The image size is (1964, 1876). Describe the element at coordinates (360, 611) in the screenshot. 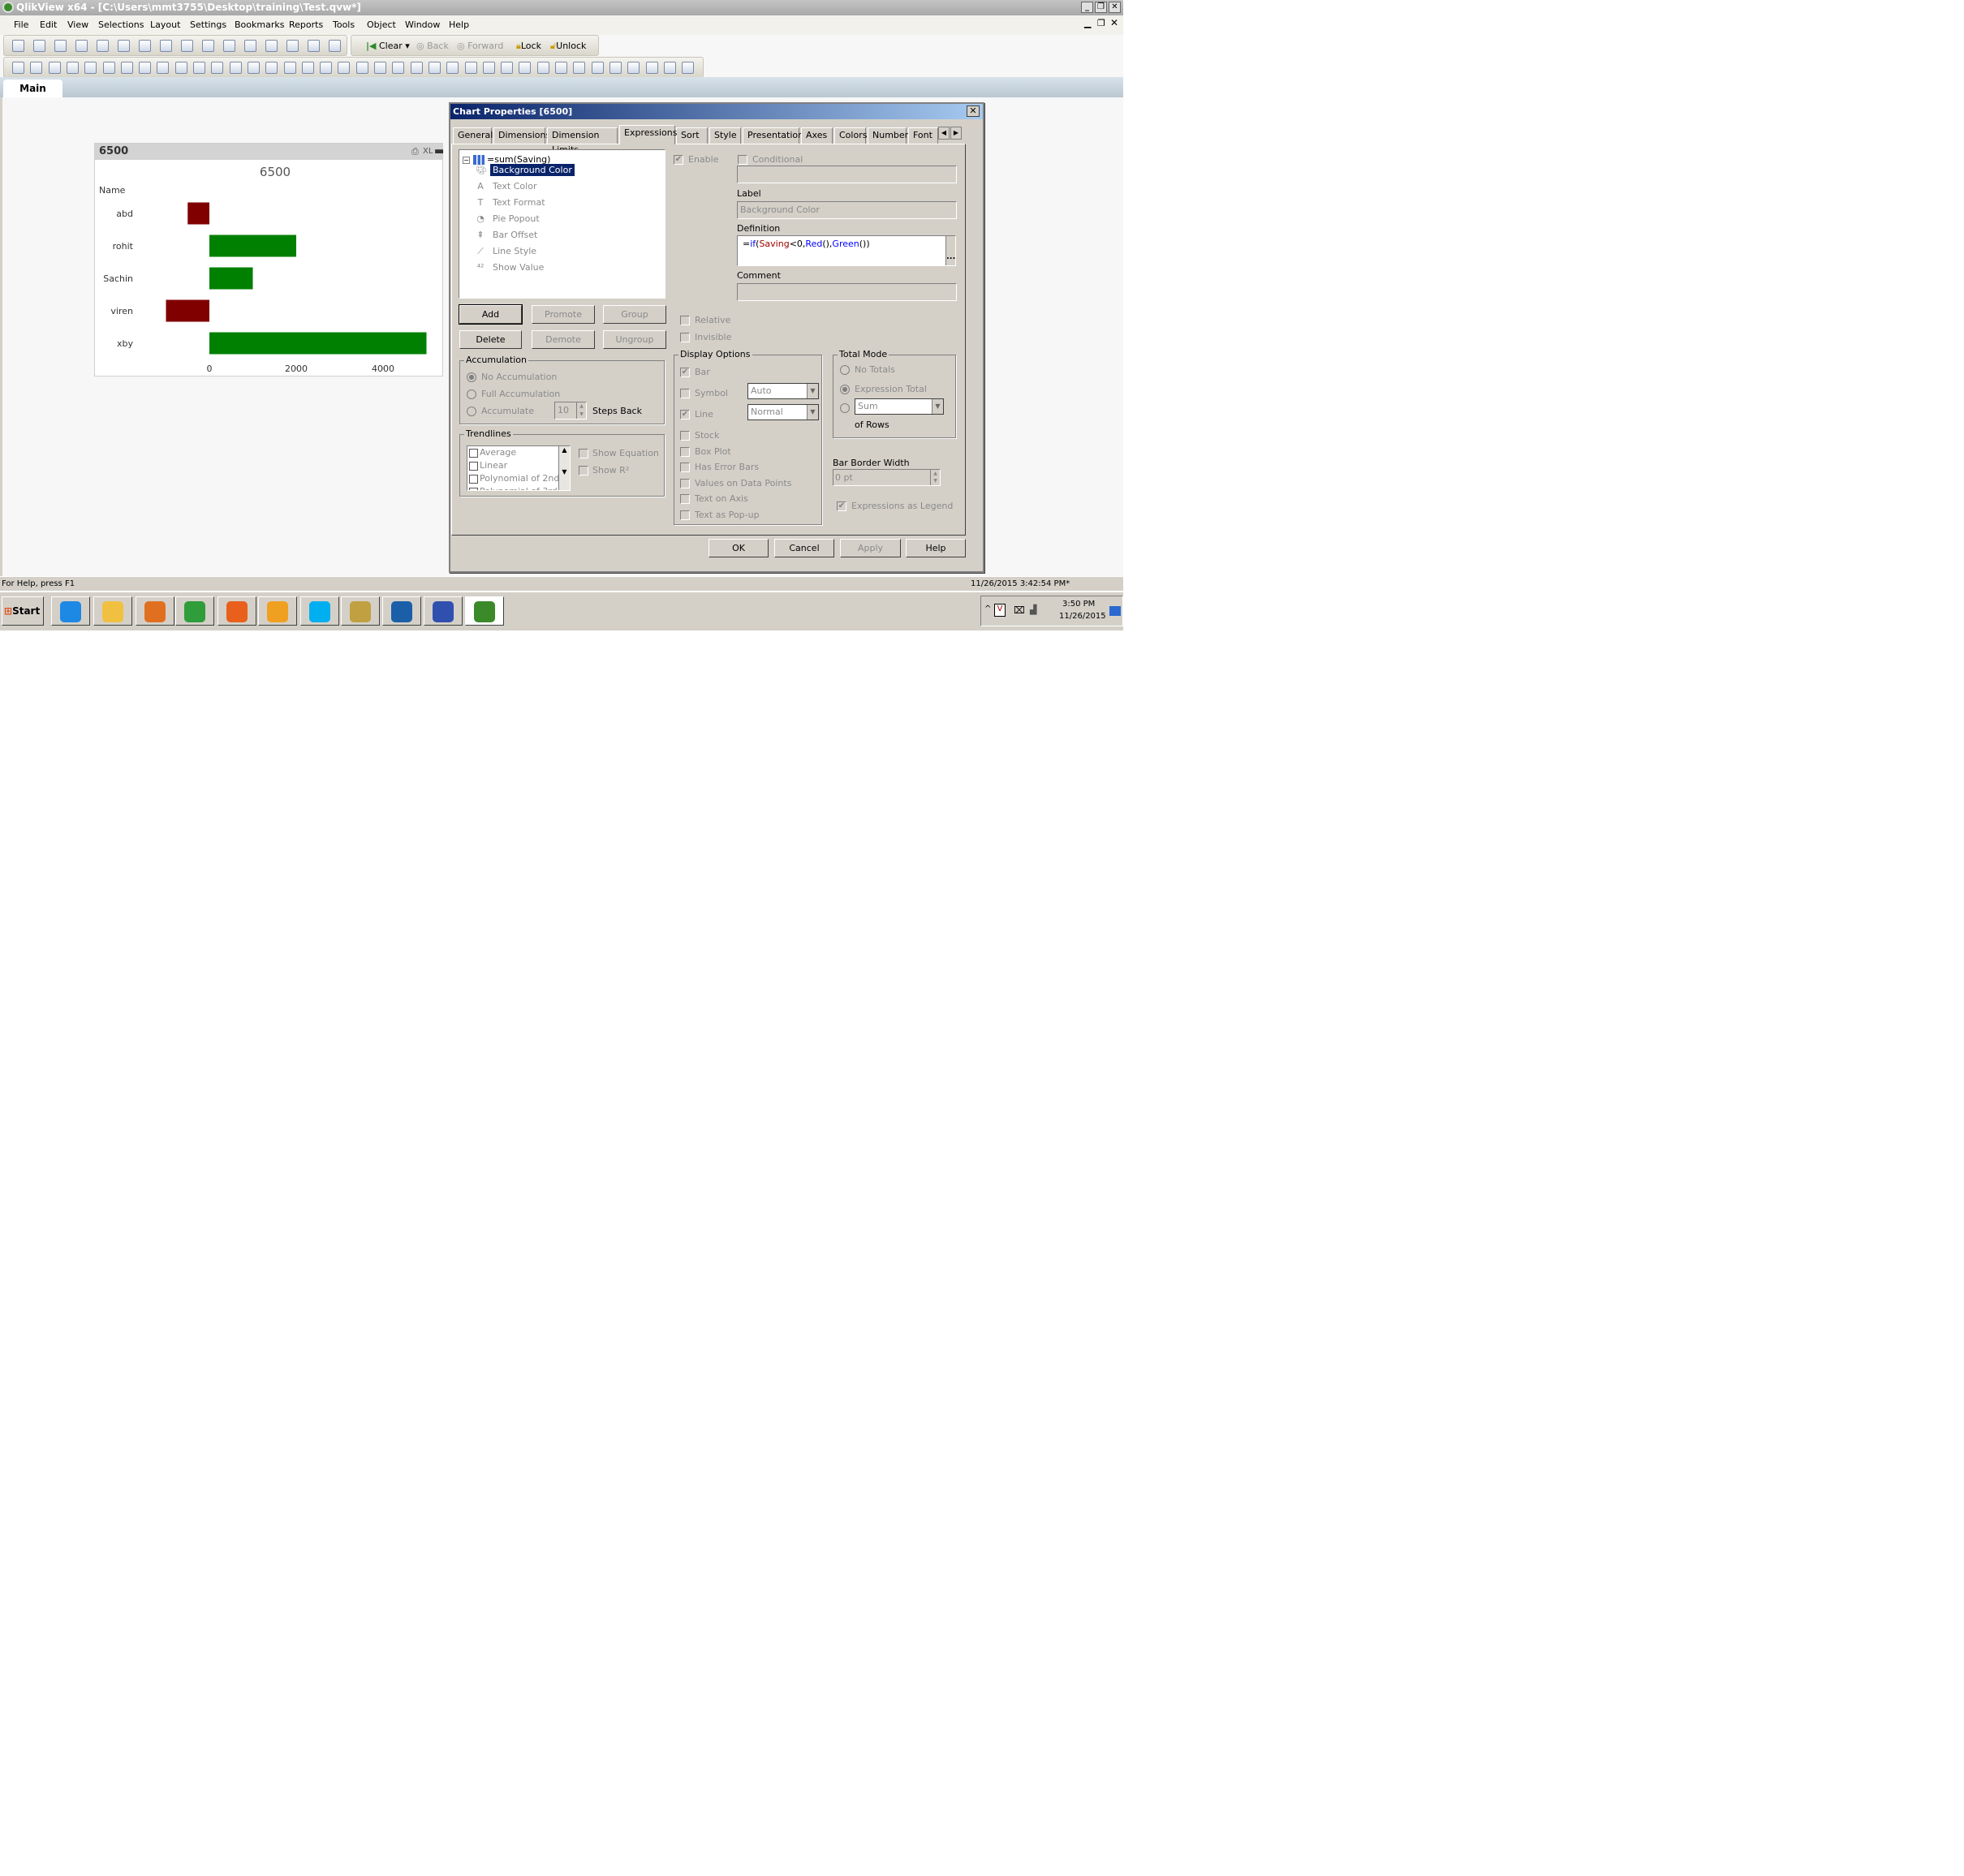

I see `taskbar-tools-button` at that location.